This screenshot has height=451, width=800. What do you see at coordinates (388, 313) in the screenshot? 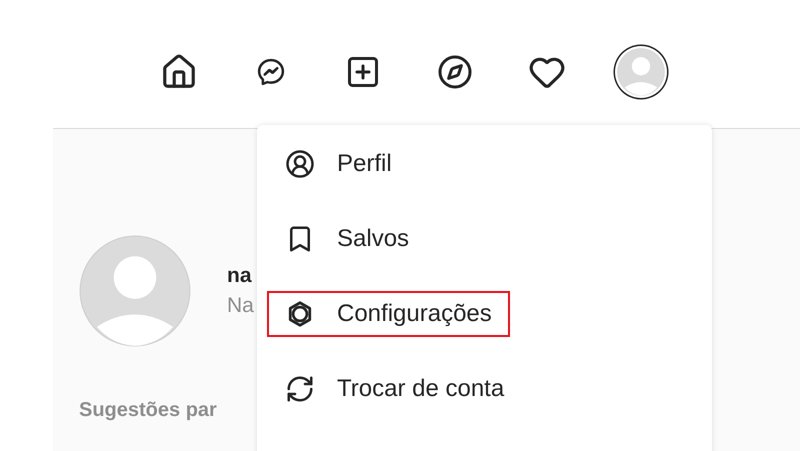
I see `menu-item: Configurações` at bounding box center [388, 313].